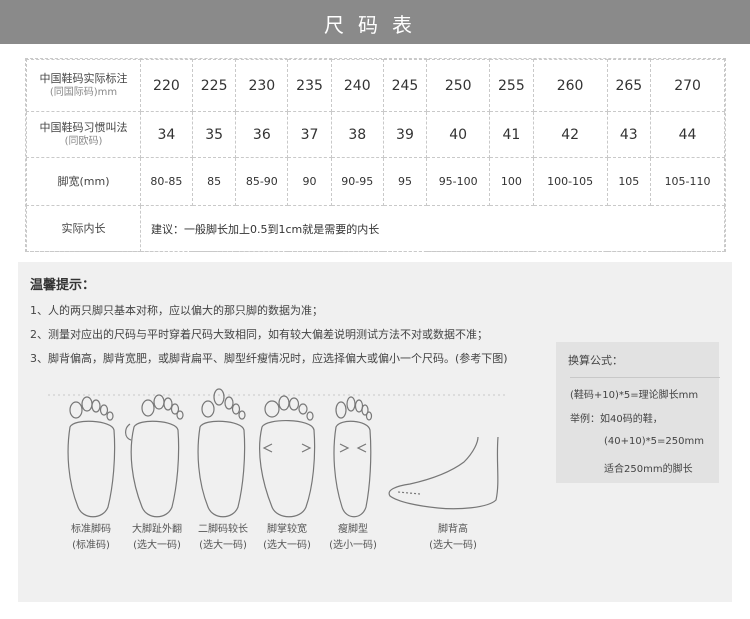  What do you see at coordinates (648, 469) in the screenshot?
I see `formula-line: 适合250mm的脚长` at bounding box center [648, 469].